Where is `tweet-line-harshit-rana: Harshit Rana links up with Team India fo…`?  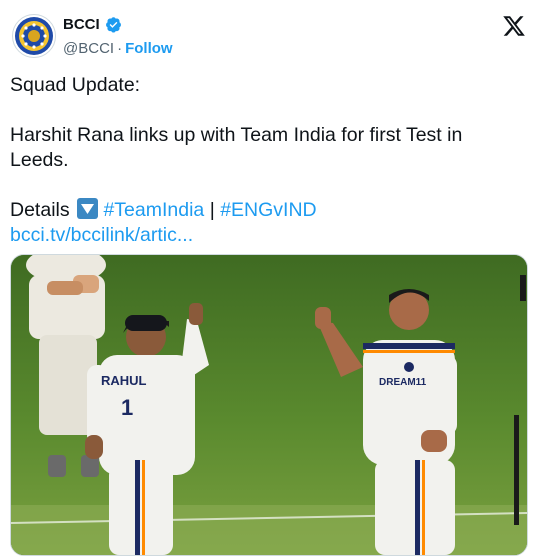
tweet-line-harshit-rana: Harshit Rana links up with Team India fo… is located at coordinates (236, 147).